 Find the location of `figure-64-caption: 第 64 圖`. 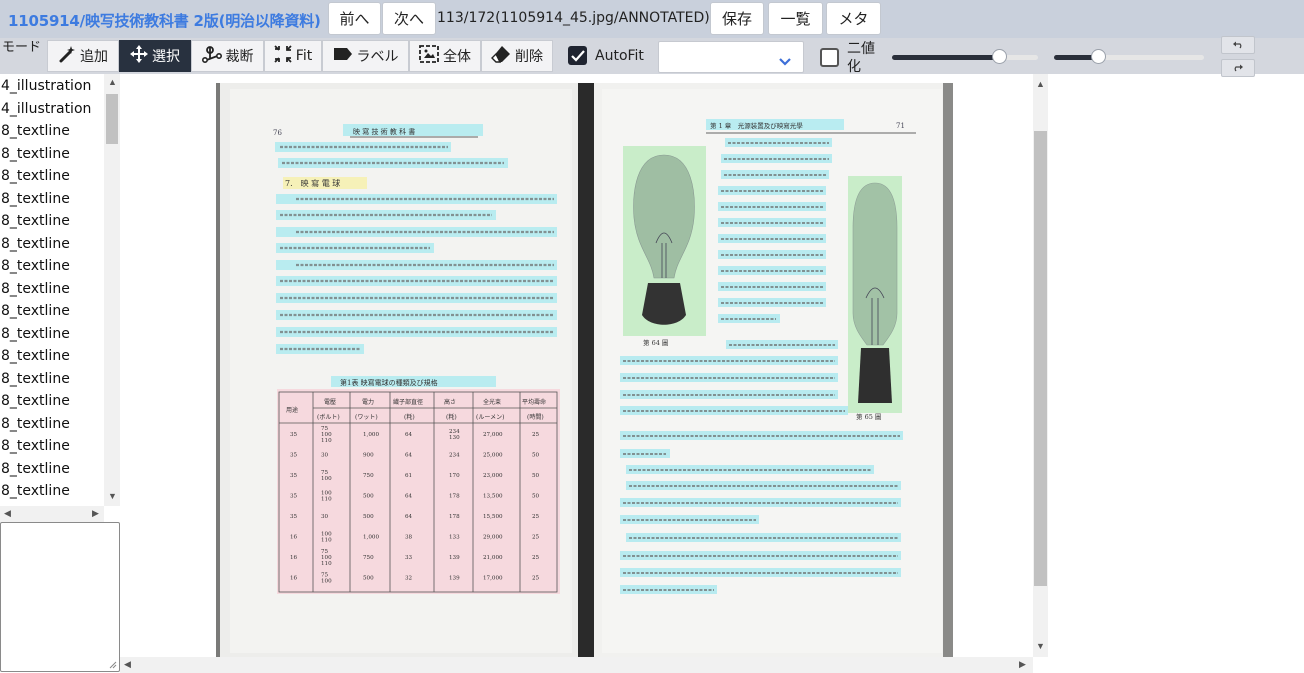

figure-64-caption: 第 64 圖 is located at coordinates (655, 342).